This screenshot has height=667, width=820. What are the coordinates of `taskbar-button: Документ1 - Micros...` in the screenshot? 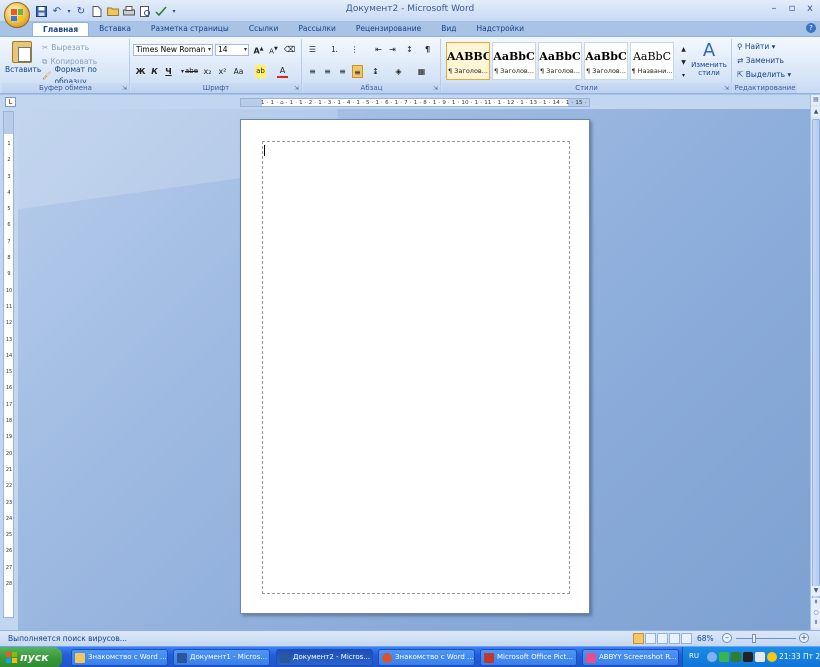 It's located at (221, 657).